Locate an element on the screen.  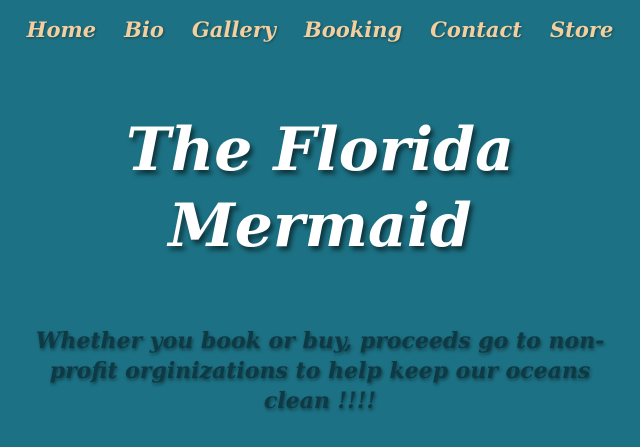
nav-link-contact: Contact is located at coordinates (476, 29).